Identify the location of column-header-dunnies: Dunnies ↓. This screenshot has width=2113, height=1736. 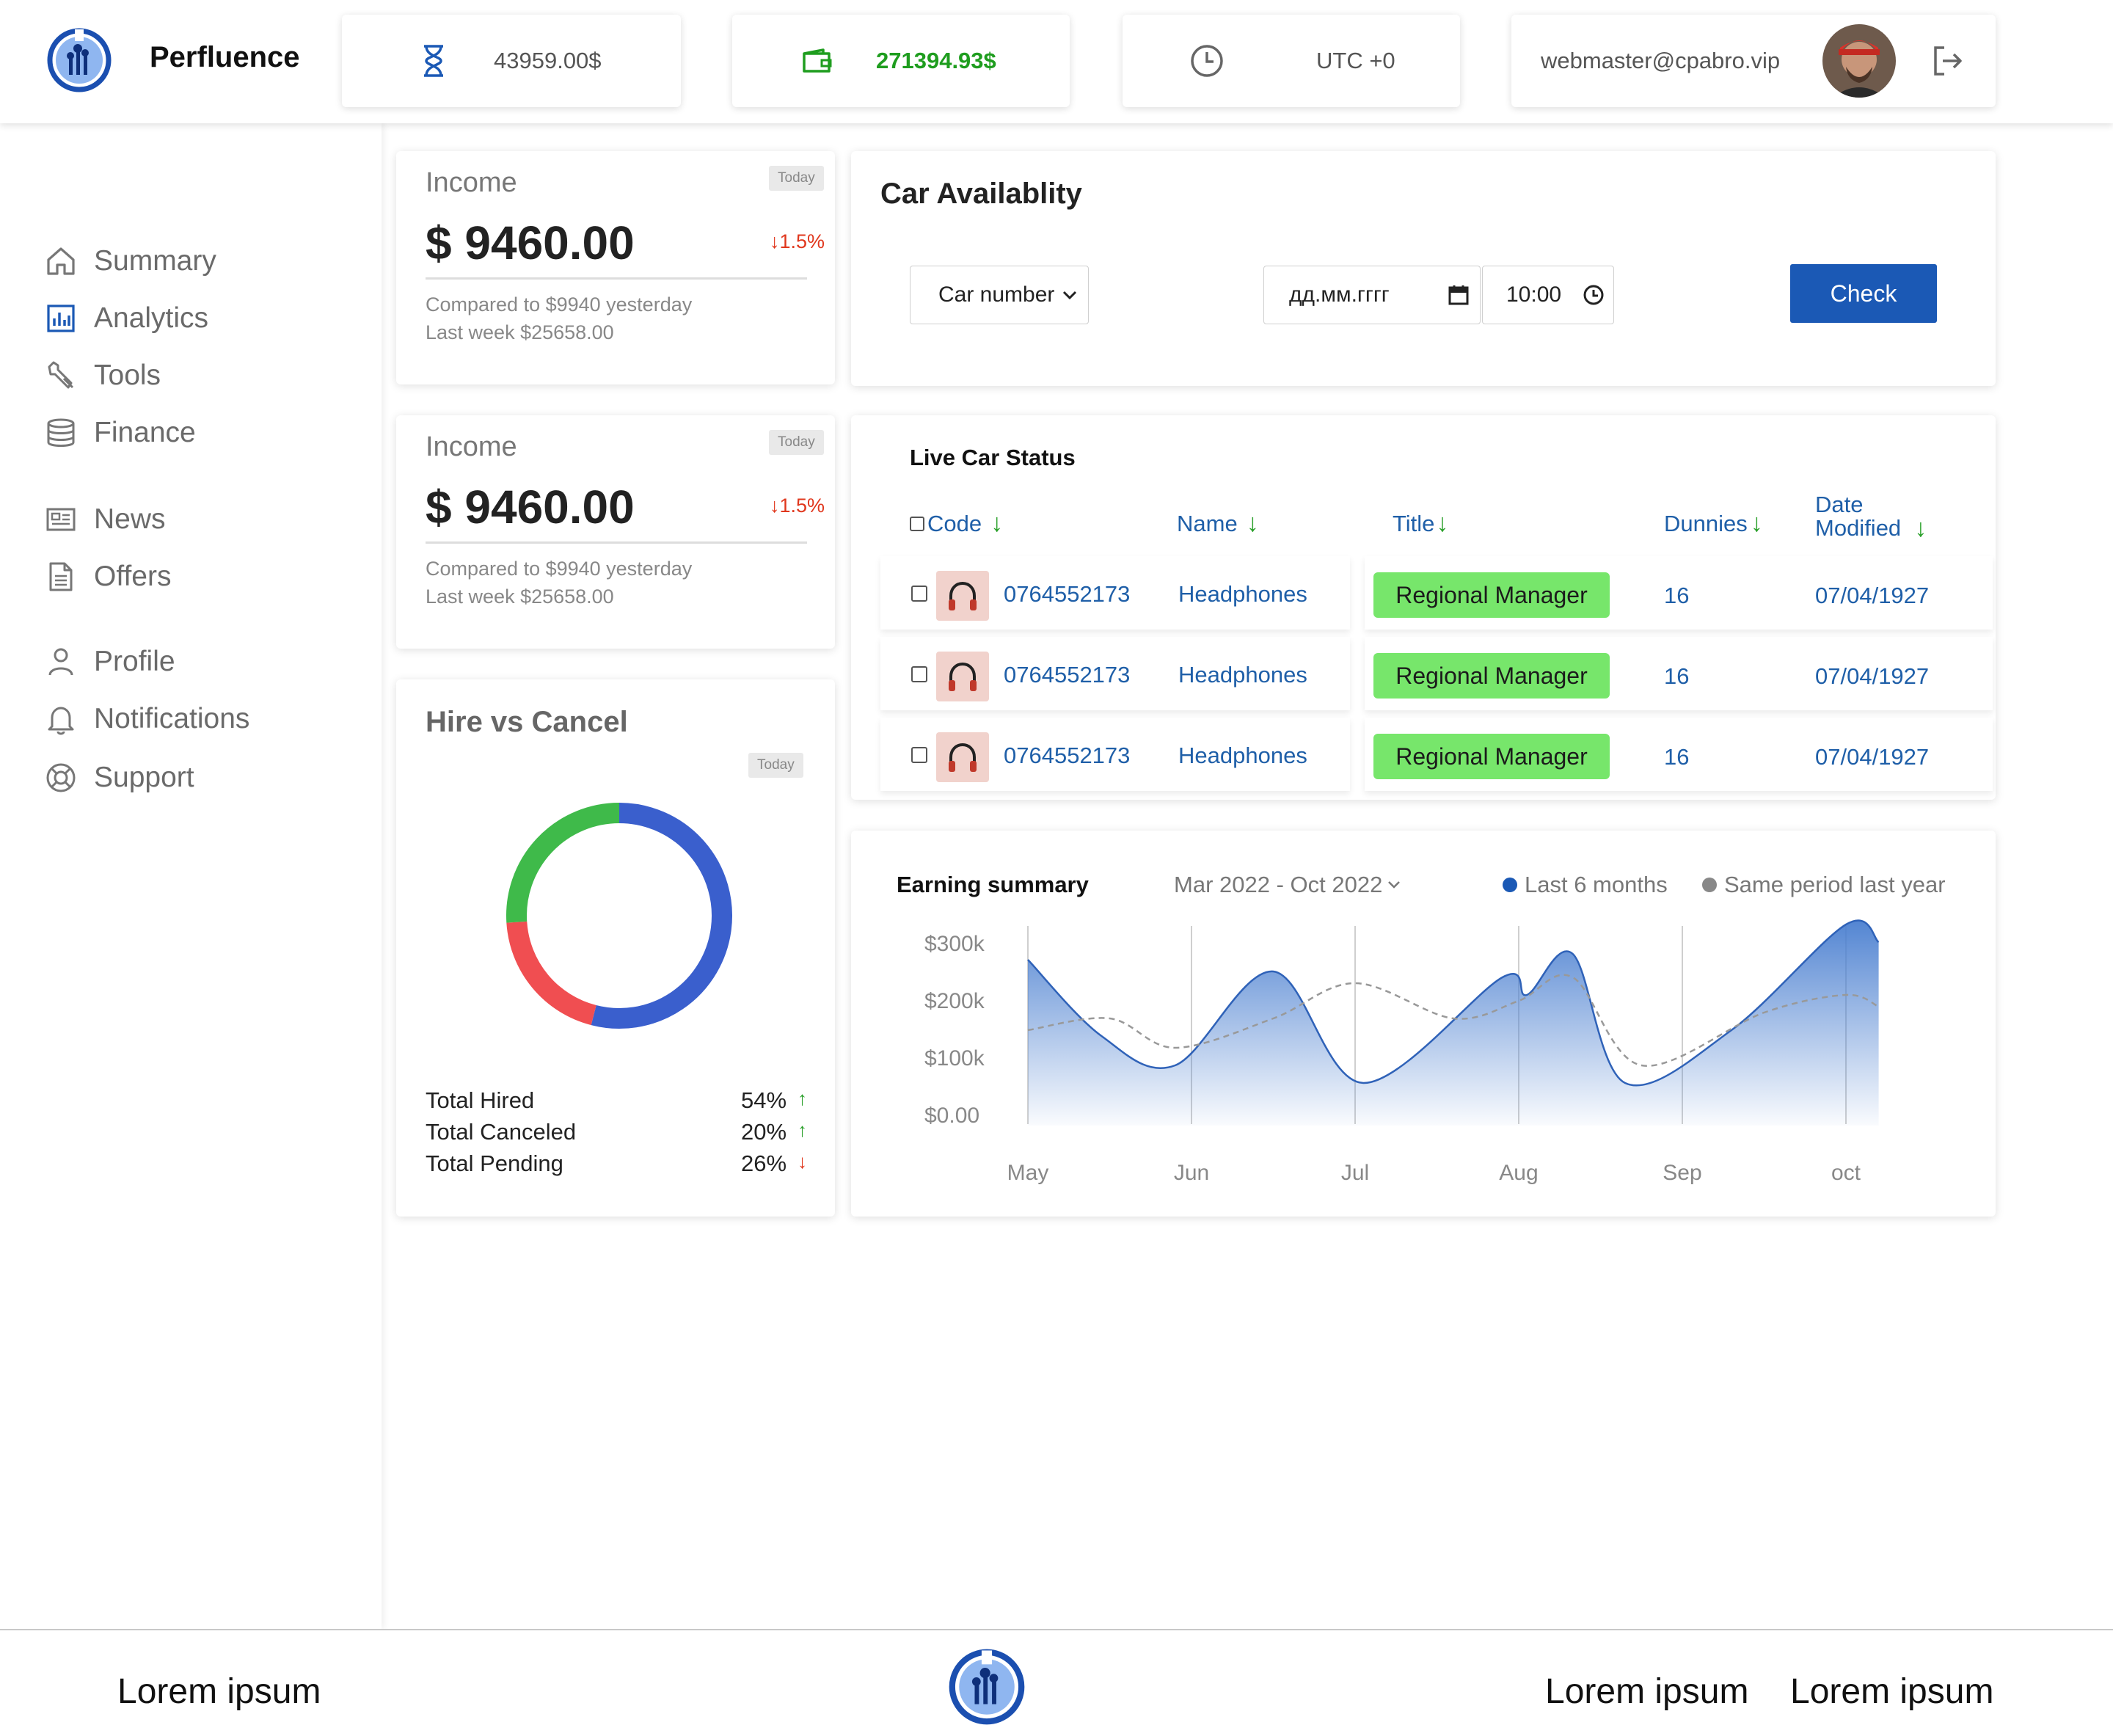
(1713, 523).